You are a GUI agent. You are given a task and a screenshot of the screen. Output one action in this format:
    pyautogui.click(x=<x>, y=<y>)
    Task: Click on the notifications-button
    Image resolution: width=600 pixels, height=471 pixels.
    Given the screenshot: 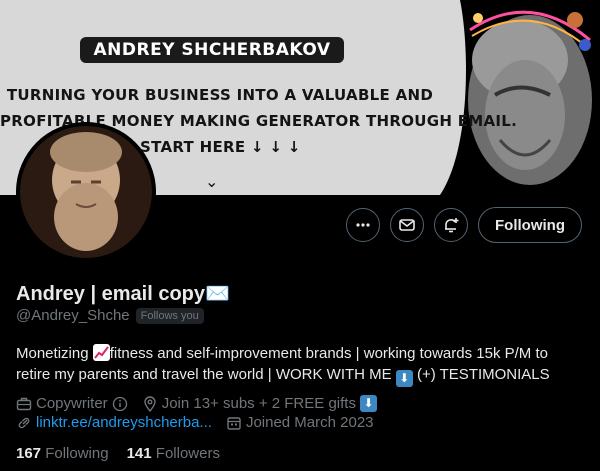 What is the action you would take?
    pyautogui.click(x=451, y=225)
    